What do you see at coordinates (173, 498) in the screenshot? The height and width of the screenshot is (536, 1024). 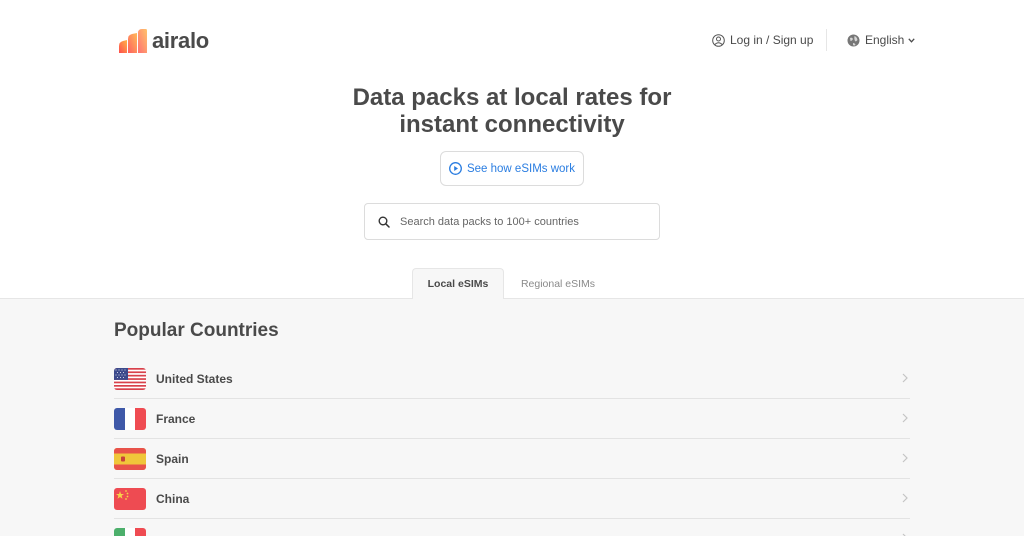 I see `country-name: China` at bounding box center [173, 498].